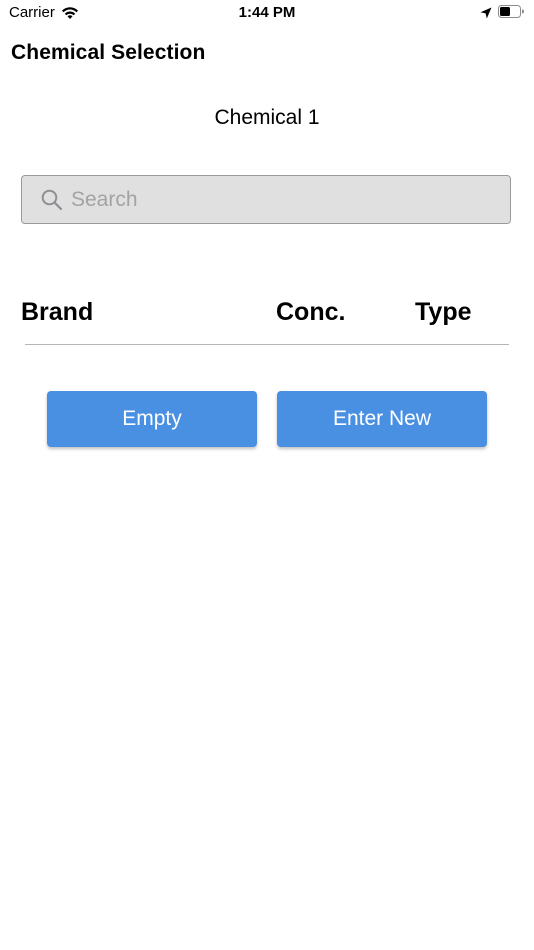 This screenshot has width=534, height=950. I want to click on status-time: 1:44 PM, so click(267, 12).